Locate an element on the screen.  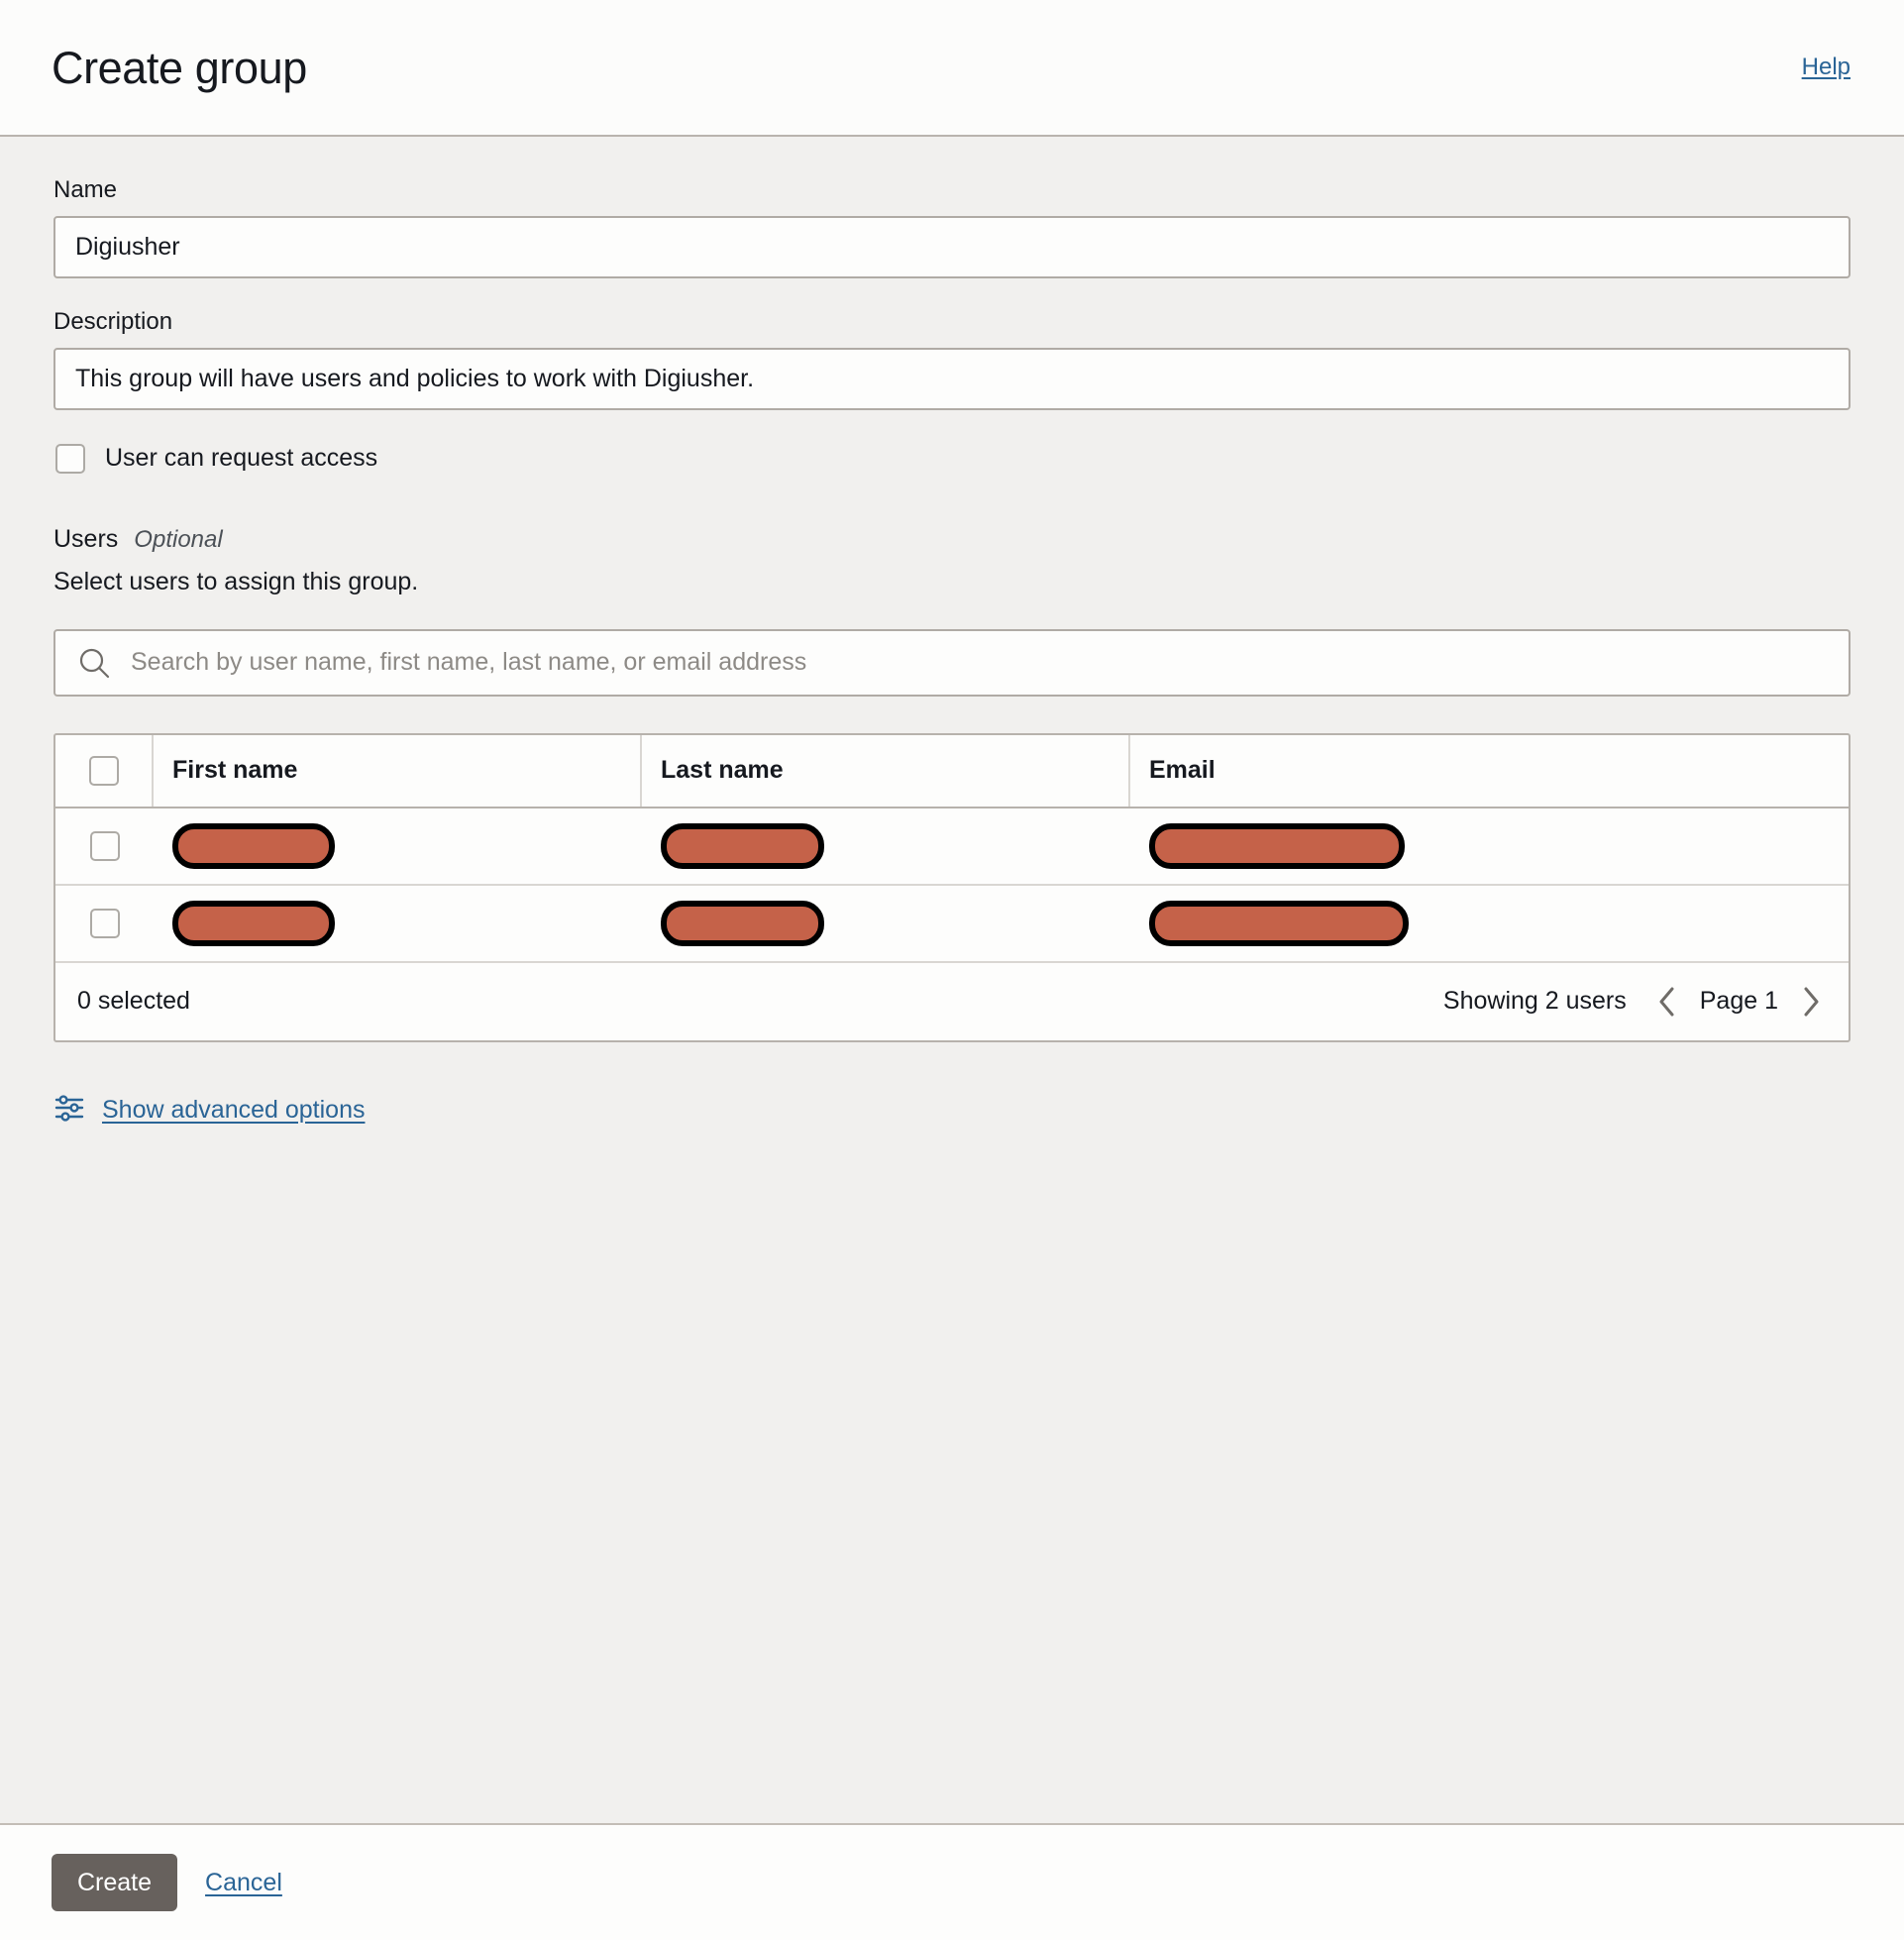
pagination: Page 1 is located at coordinates (1739, 1002).